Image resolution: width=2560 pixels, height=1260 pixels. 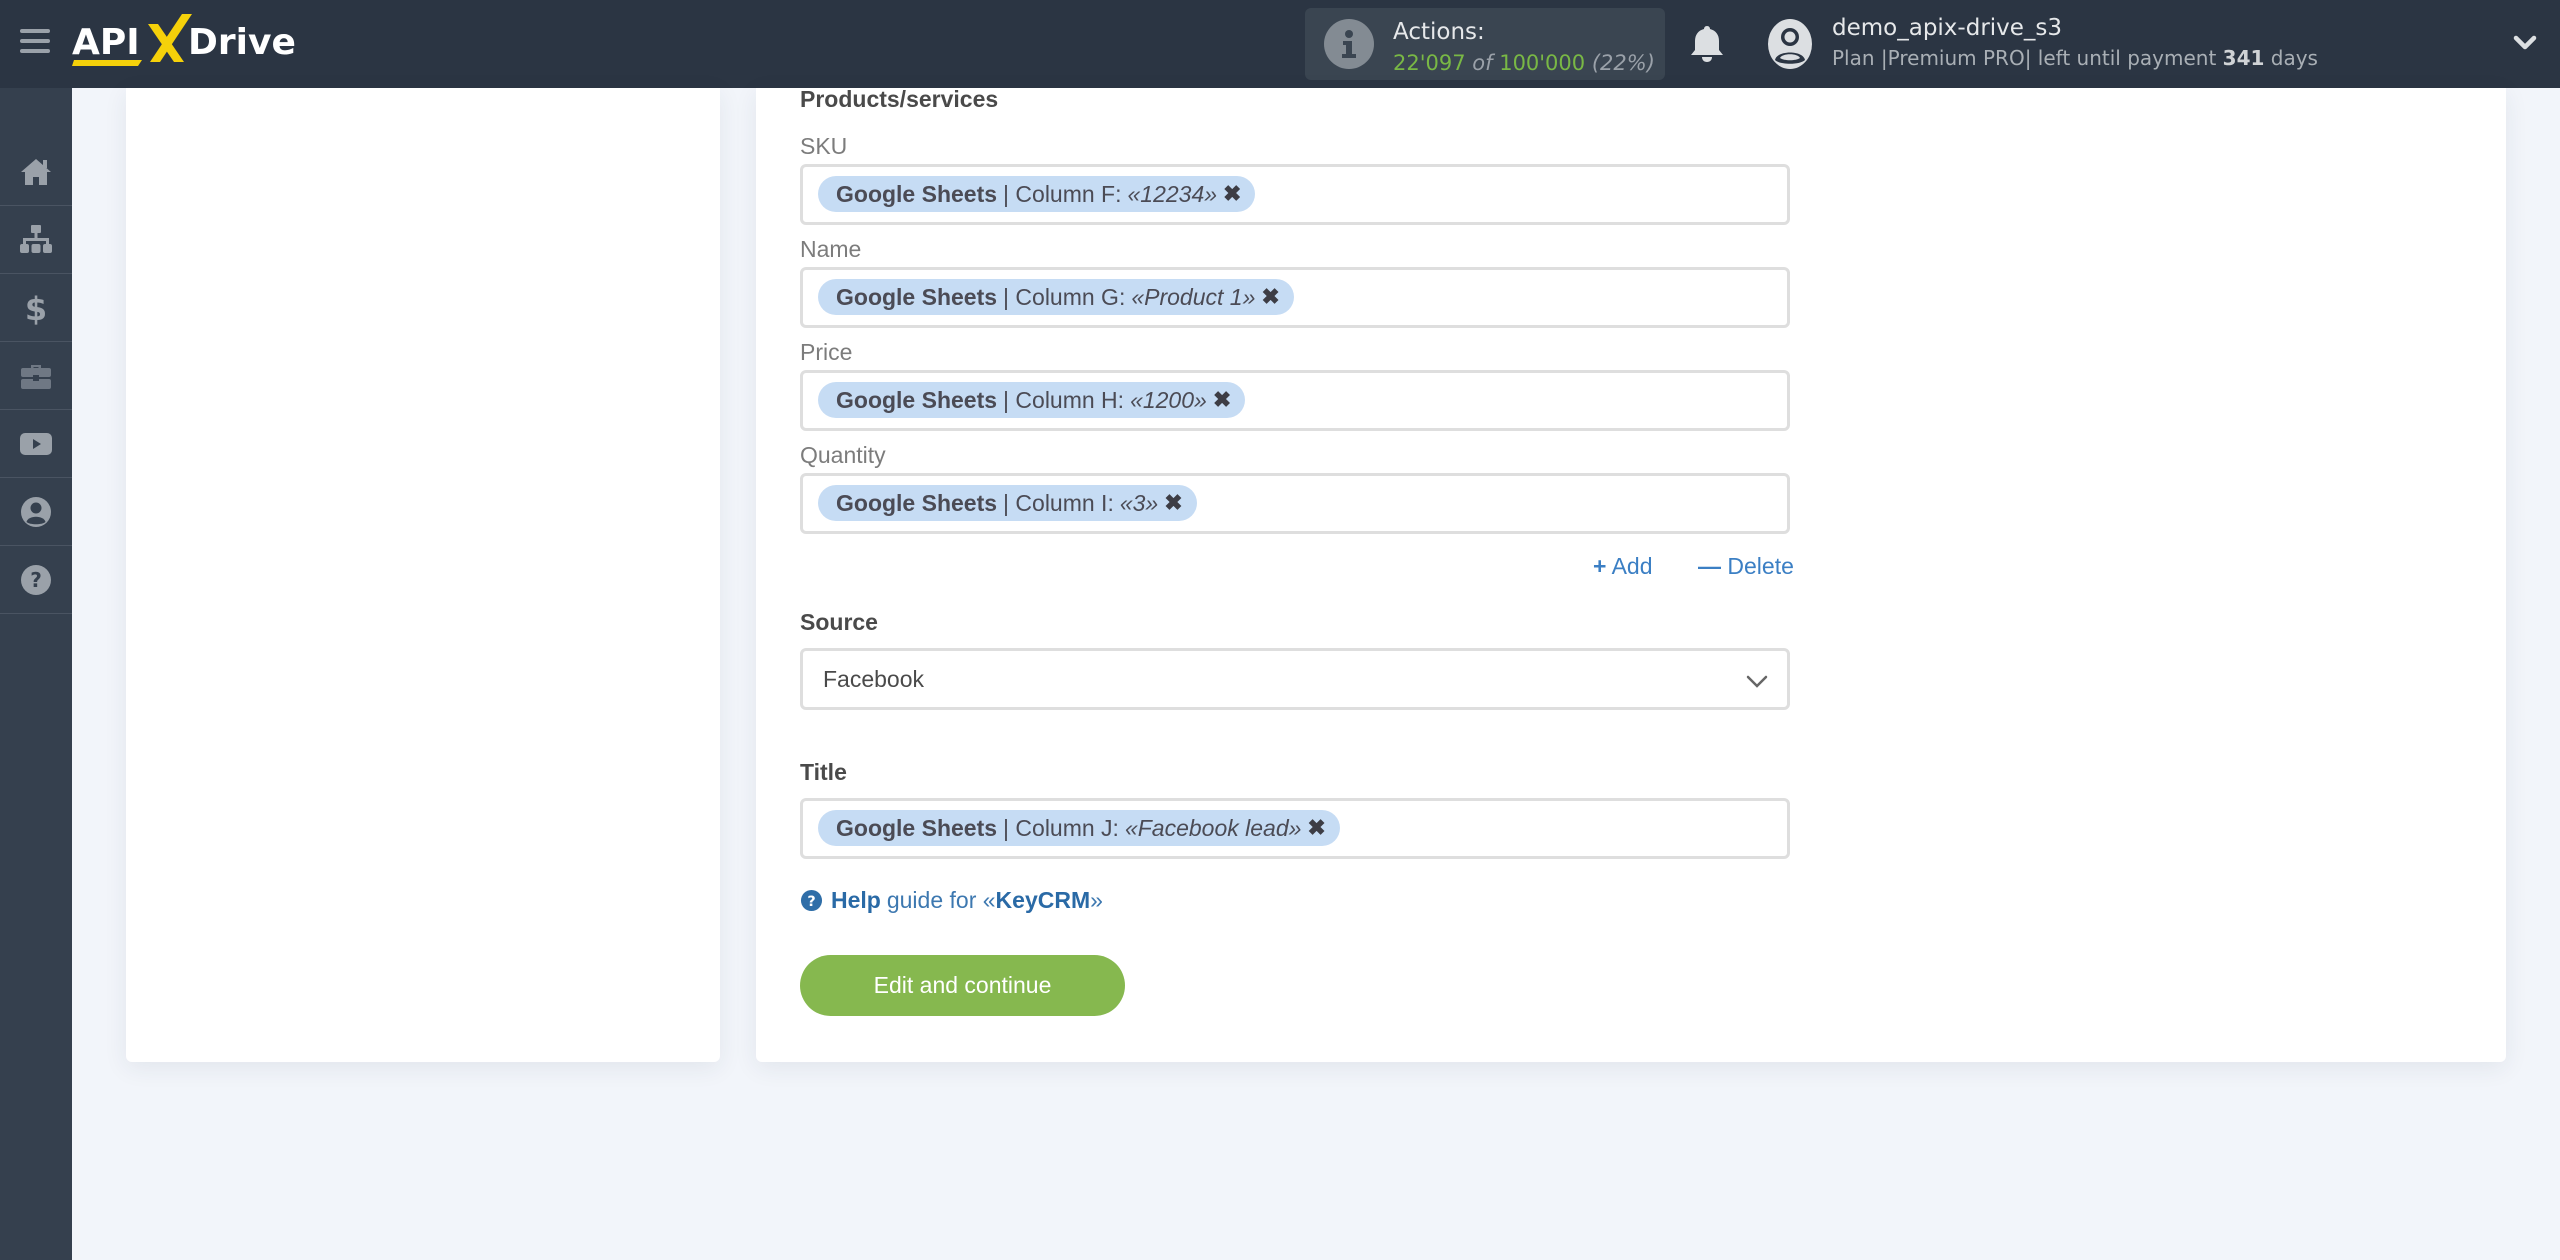 I want to click on field-label-title: Title, so click(x=823, y=772).